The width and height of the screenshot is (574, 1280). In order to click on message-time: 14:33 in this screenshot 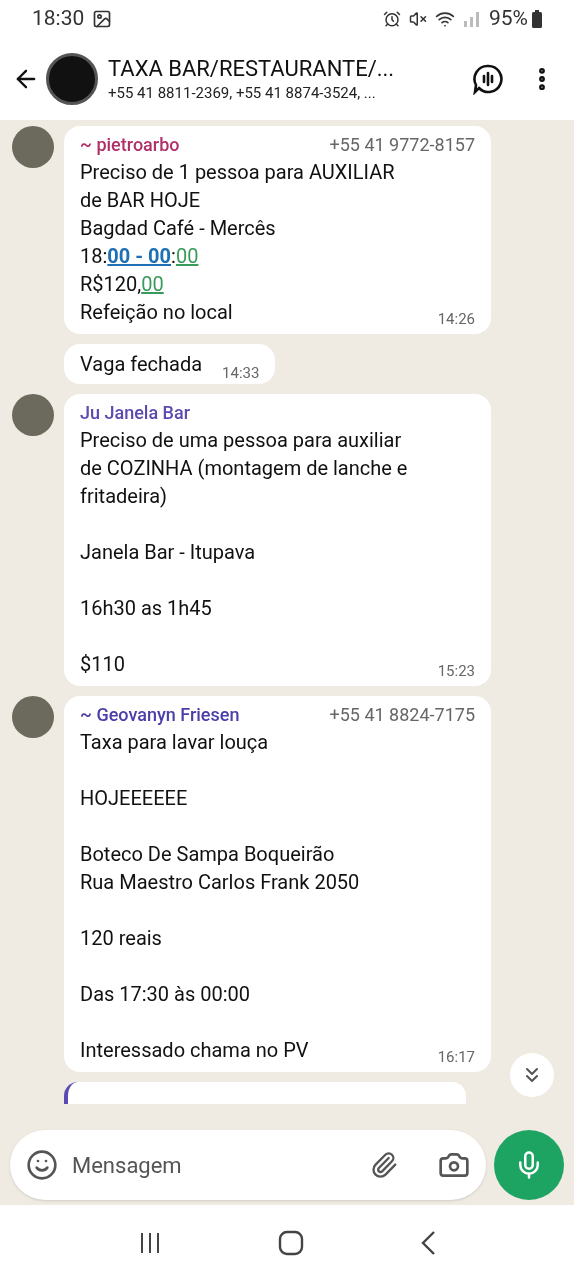, I will do `click(241, 373)`.